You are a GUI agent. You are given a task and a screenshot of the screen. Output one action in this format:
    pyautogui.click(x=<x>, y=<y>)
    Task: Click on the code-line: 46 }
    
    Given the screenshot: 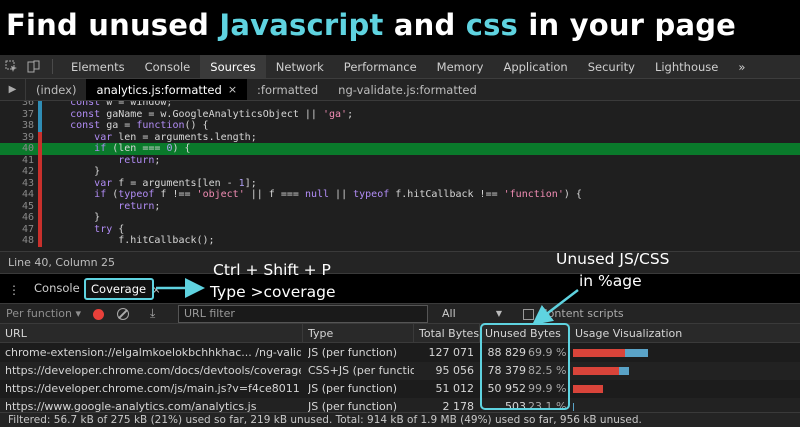 What is the action you would take?
    pyautogui.click(x=400, y=218)
    